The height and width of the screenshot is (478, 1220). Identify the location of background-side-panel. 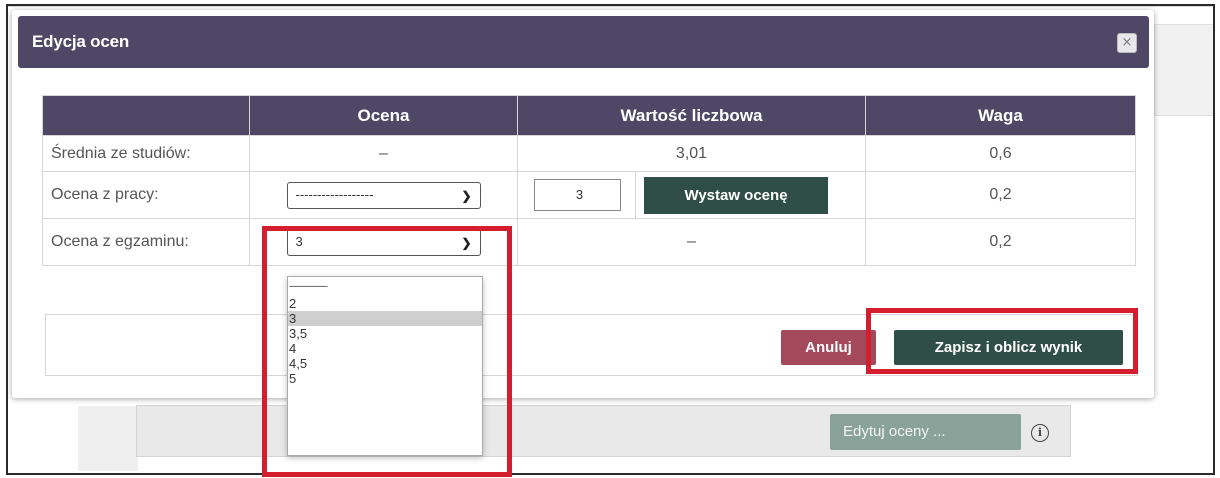
(1183, 70).